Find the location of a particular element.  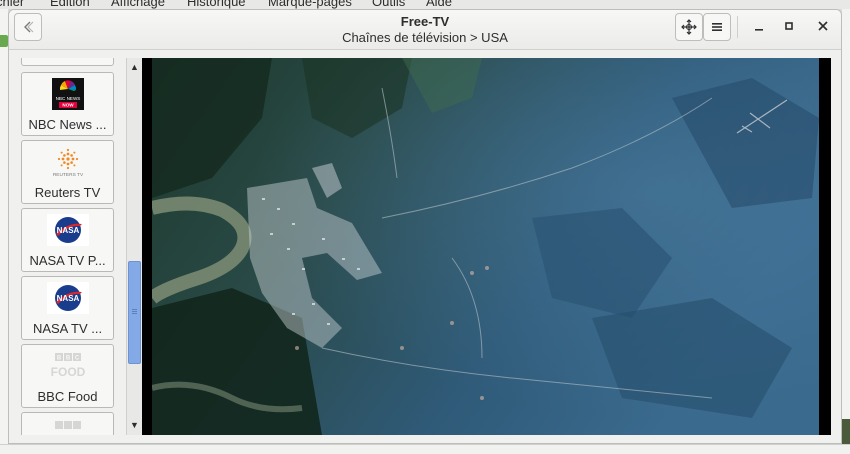

menu-button is located at coordinates (717, 27).